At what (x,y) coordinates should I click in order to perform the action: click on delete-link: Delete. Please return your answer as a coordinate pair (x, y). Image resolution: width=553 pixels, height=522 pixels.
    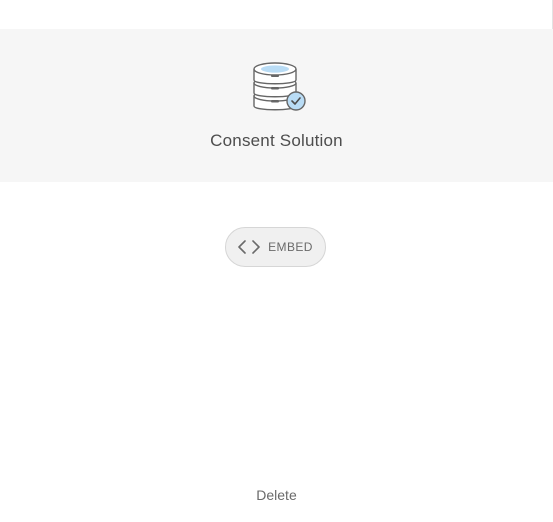
    Looking at the image, I should click on (276, 495).